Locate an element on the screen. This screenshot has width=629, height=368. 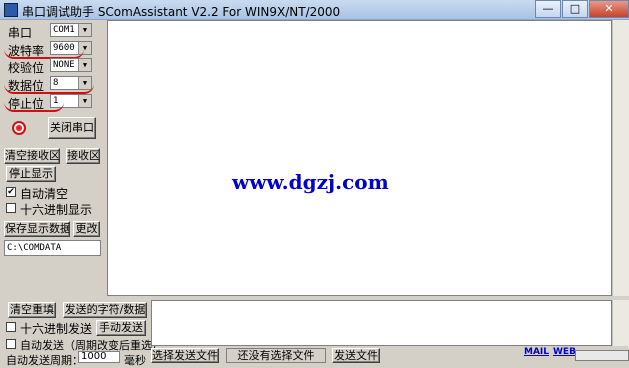
close-port-button: 关闭串口 is located at coordinates (72, 128).